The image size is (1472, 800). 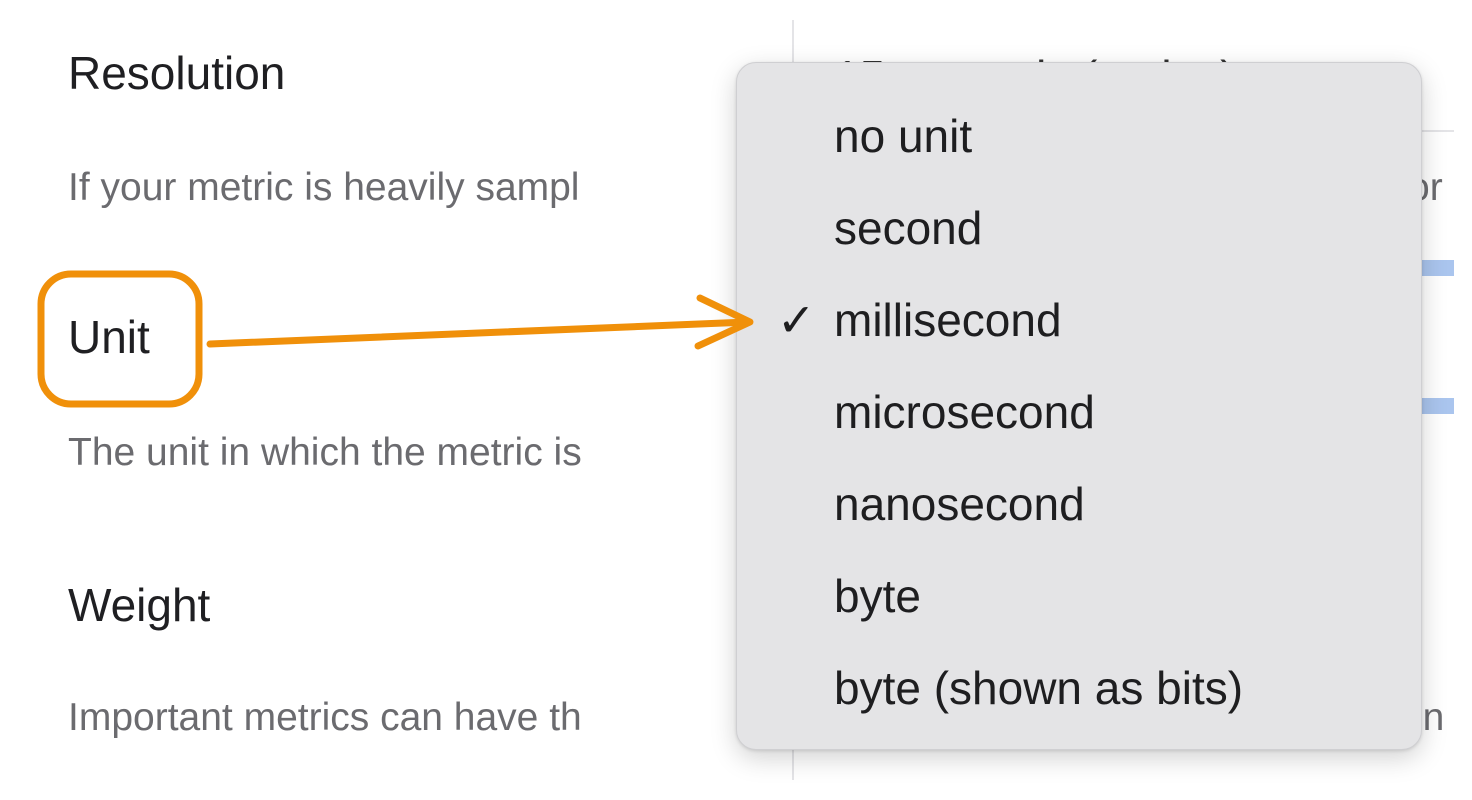 I want to click on annotation-arrow-line, so click(x=479, y=333).